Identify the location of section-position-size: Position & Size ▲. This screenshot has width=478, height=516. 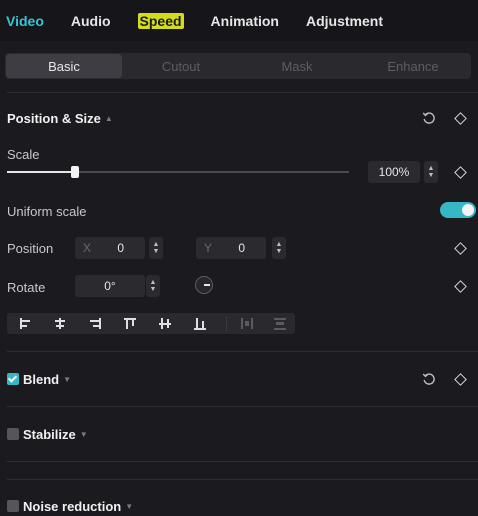
(60, 118).